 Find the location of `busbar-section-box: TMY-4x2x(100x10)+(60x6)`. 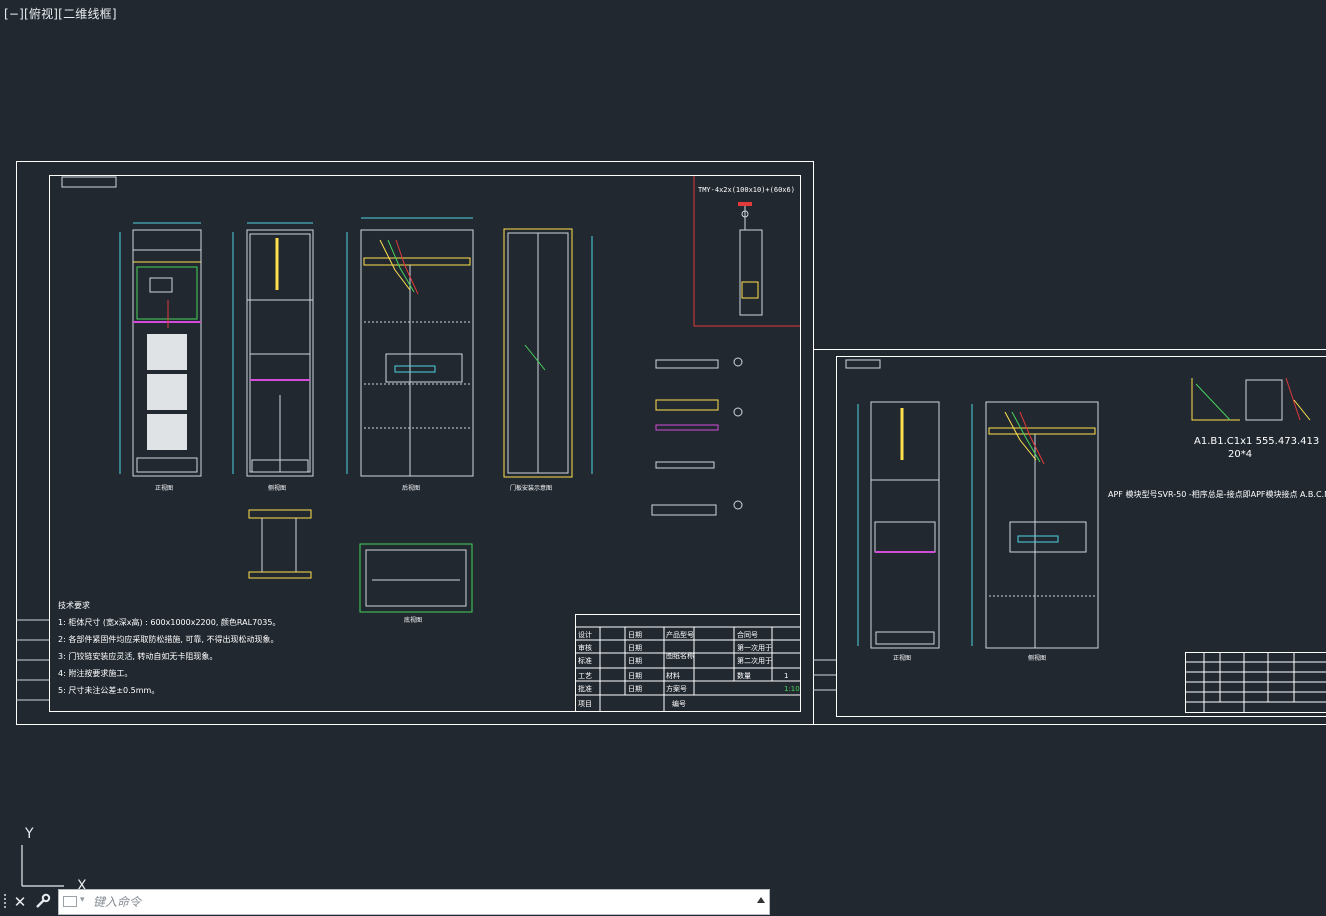

busbar-section-box: TMY-4x2x(100x10)+(60x6) is located at coordinates (746, 251).